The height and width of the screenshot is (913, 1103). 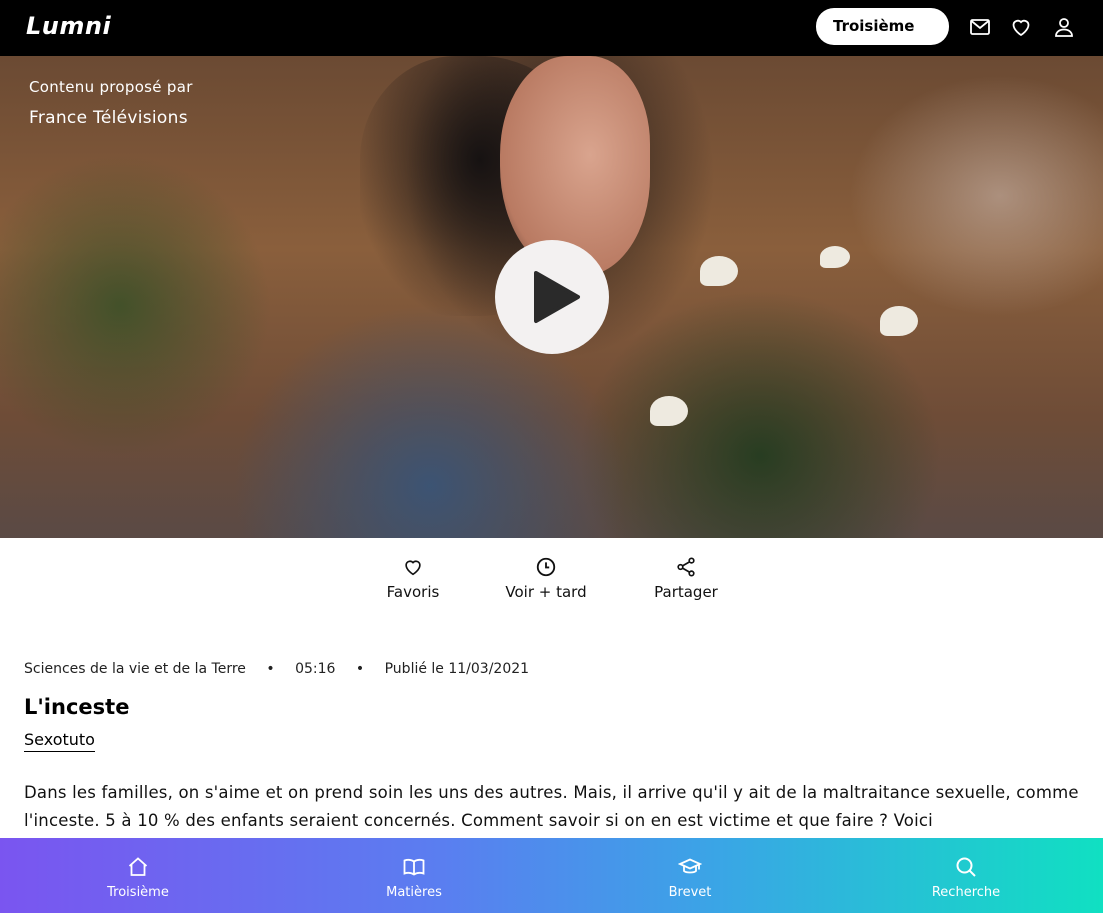 What do you see at coordinates (414, 877) in the screenshot?
I see `nav-item-matieres: Matières` at bounding box center [414, 877].